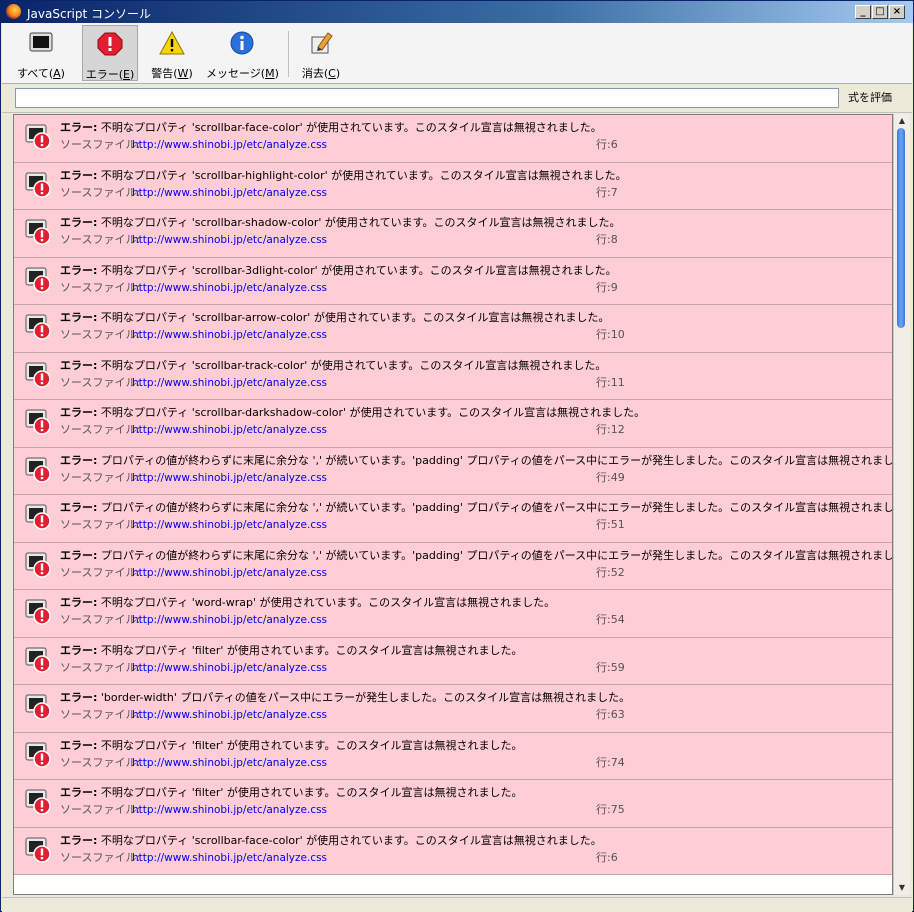 The height and width of the screenshot is (912, 914). What do you see at coordinates (172, 43) in the screenshot?
I see `warning-icon` at bounding box center [172, 43].